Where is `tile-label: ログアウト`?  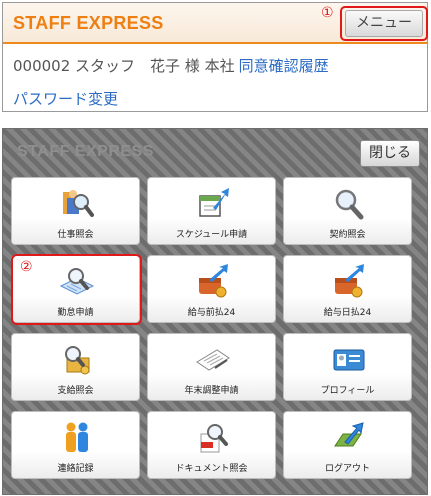
tile-label: ログアウト is located at coordinates (347, 469).